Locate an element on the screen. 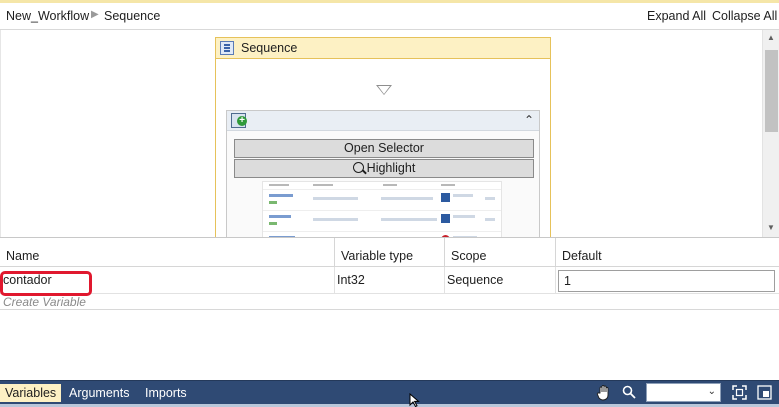 This screenshot has width=779, height=407. highlight-button: Highlight is located at coordinates (384, 168).